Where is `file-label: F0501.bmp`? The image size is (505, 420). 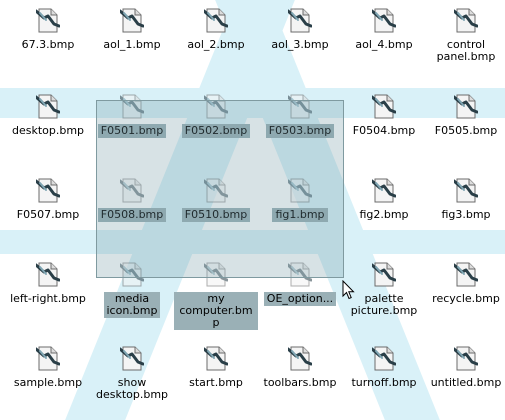
file-label: F0501.bmp is located at coordinates (132, 131).